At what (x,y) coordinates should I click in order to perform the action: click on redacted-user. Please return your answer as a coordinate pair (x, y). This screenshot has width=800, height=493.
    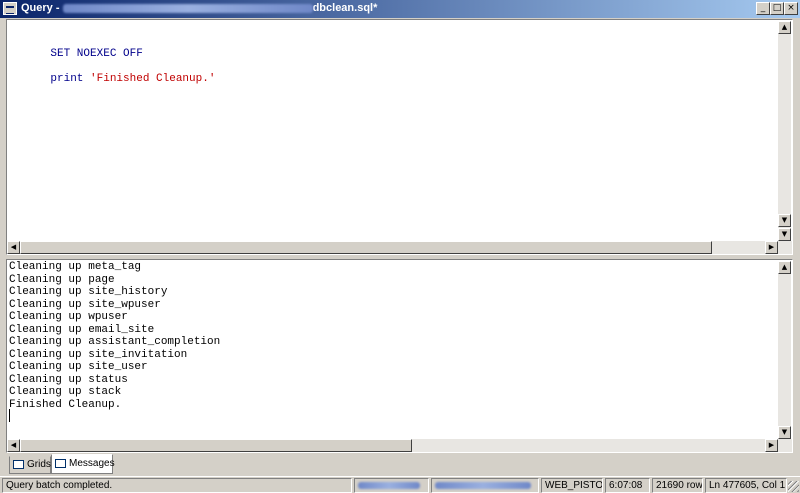
    Looking at the image, I should click on (483, 485).